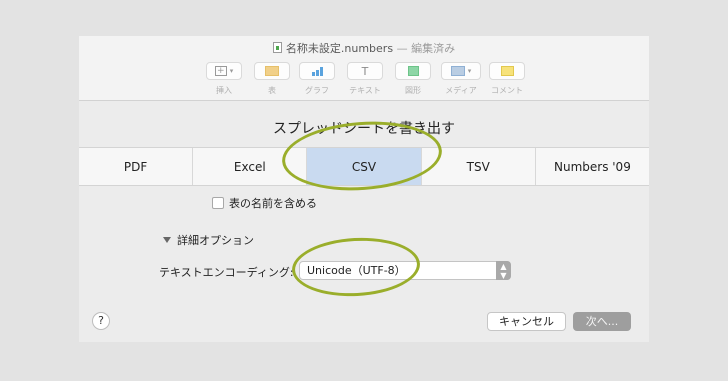 The image size is (728, 381). I want to click on window-filename: 名称未設定.numbers, so click(339, 48).